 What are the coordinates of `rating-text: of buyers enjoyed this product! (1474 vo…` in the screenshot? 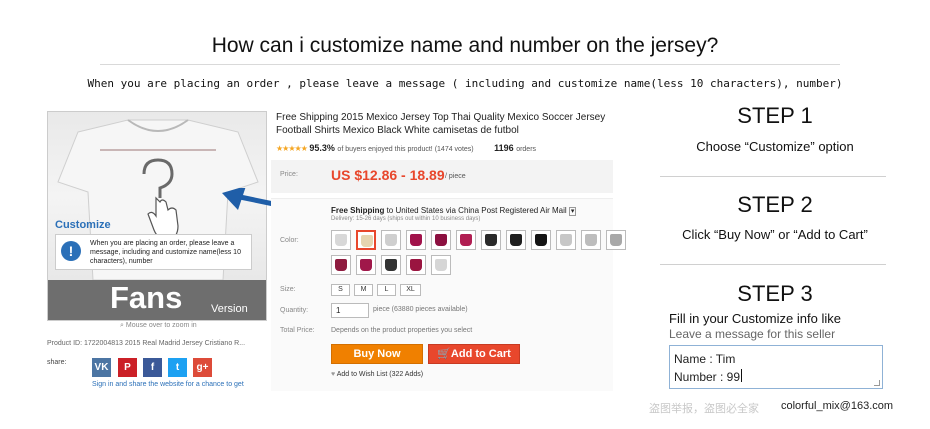 It's located at (405, 149).